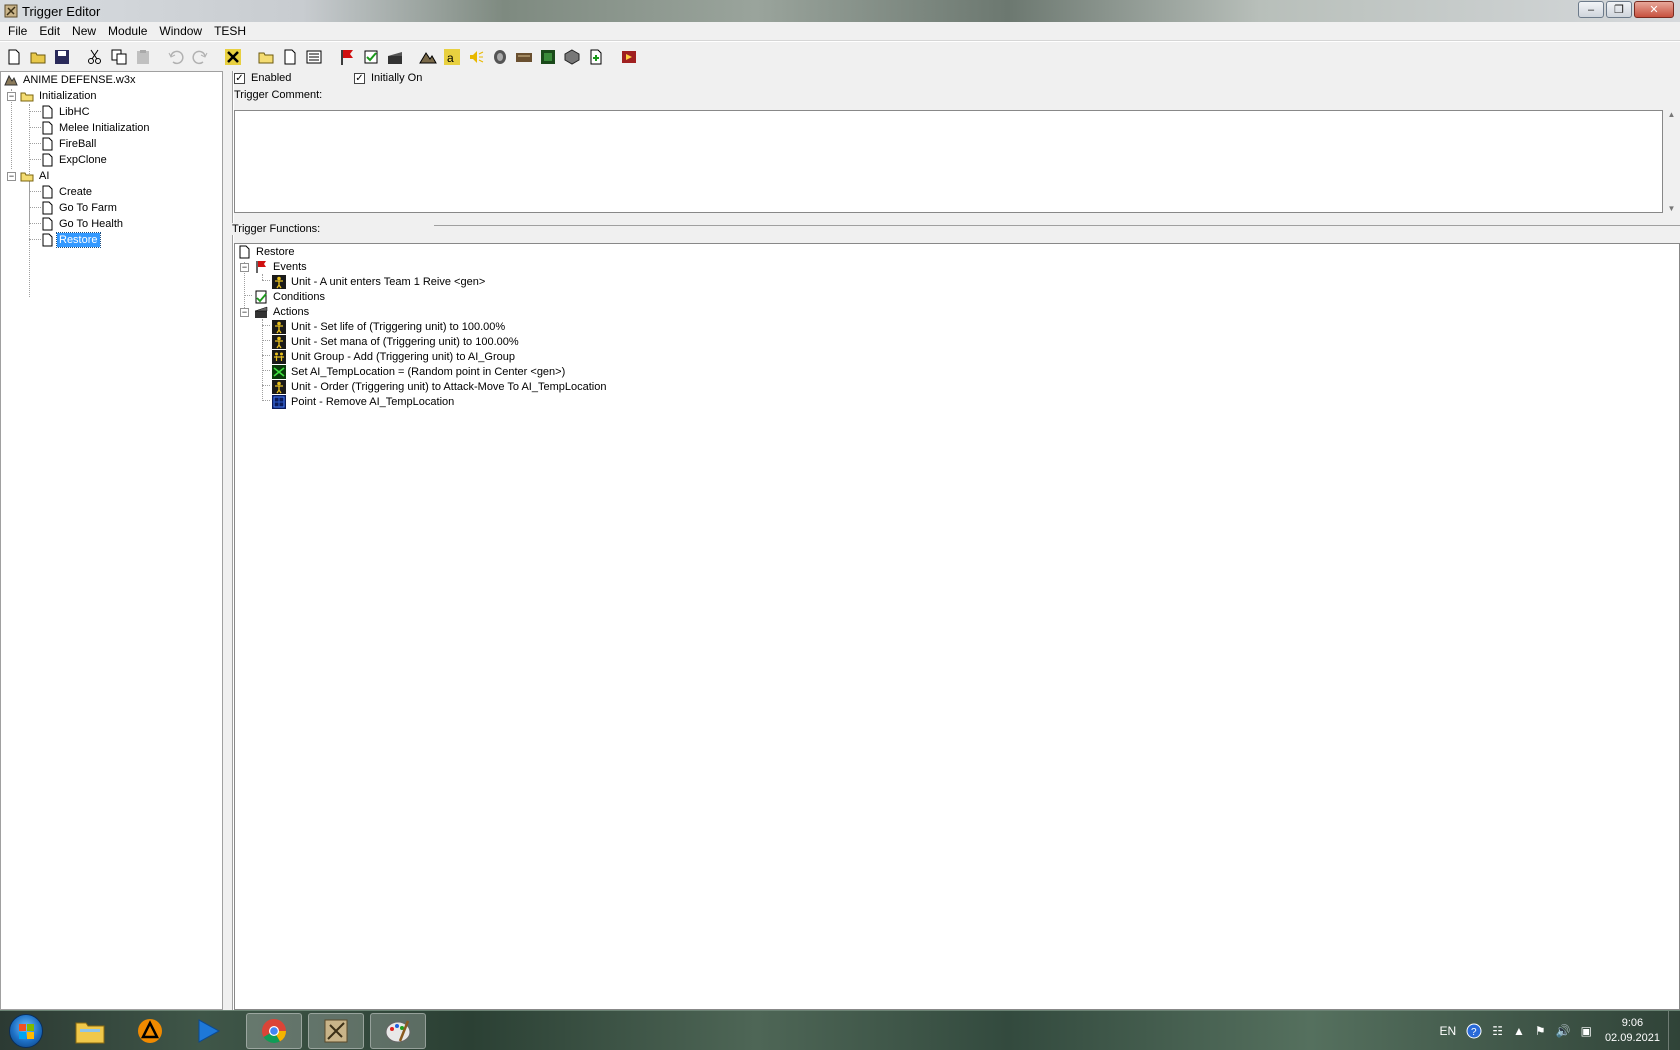 This screenshot has height=1050, width=1680. What do you see at coordinates (82, 223) in the screenshot?
I see `tree-trigger-go-to-health: Go To Health` at bounding box center [82, 223].